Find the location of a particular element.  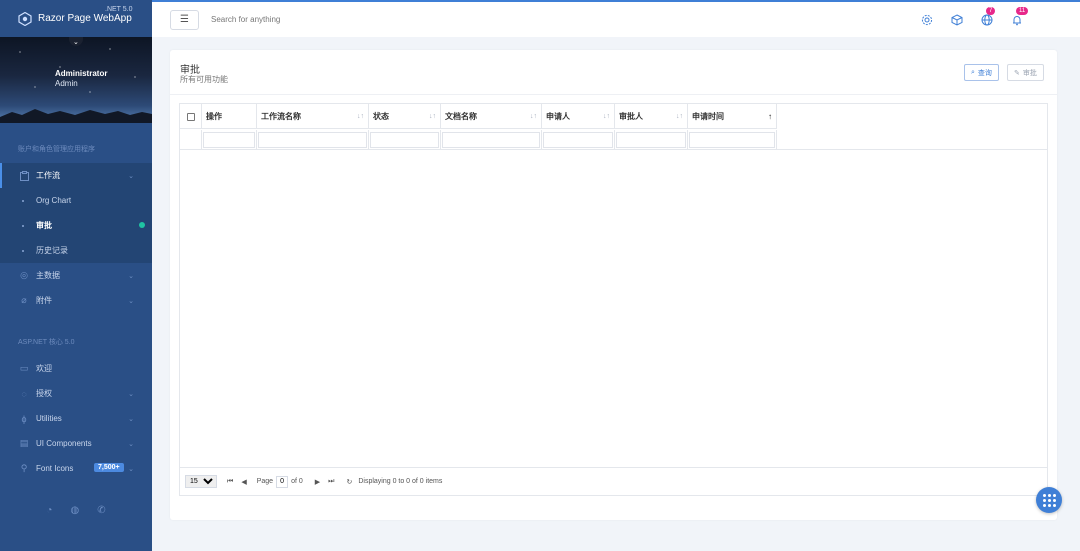

globe-icon: ◍ is located at coordinates (74, 510).